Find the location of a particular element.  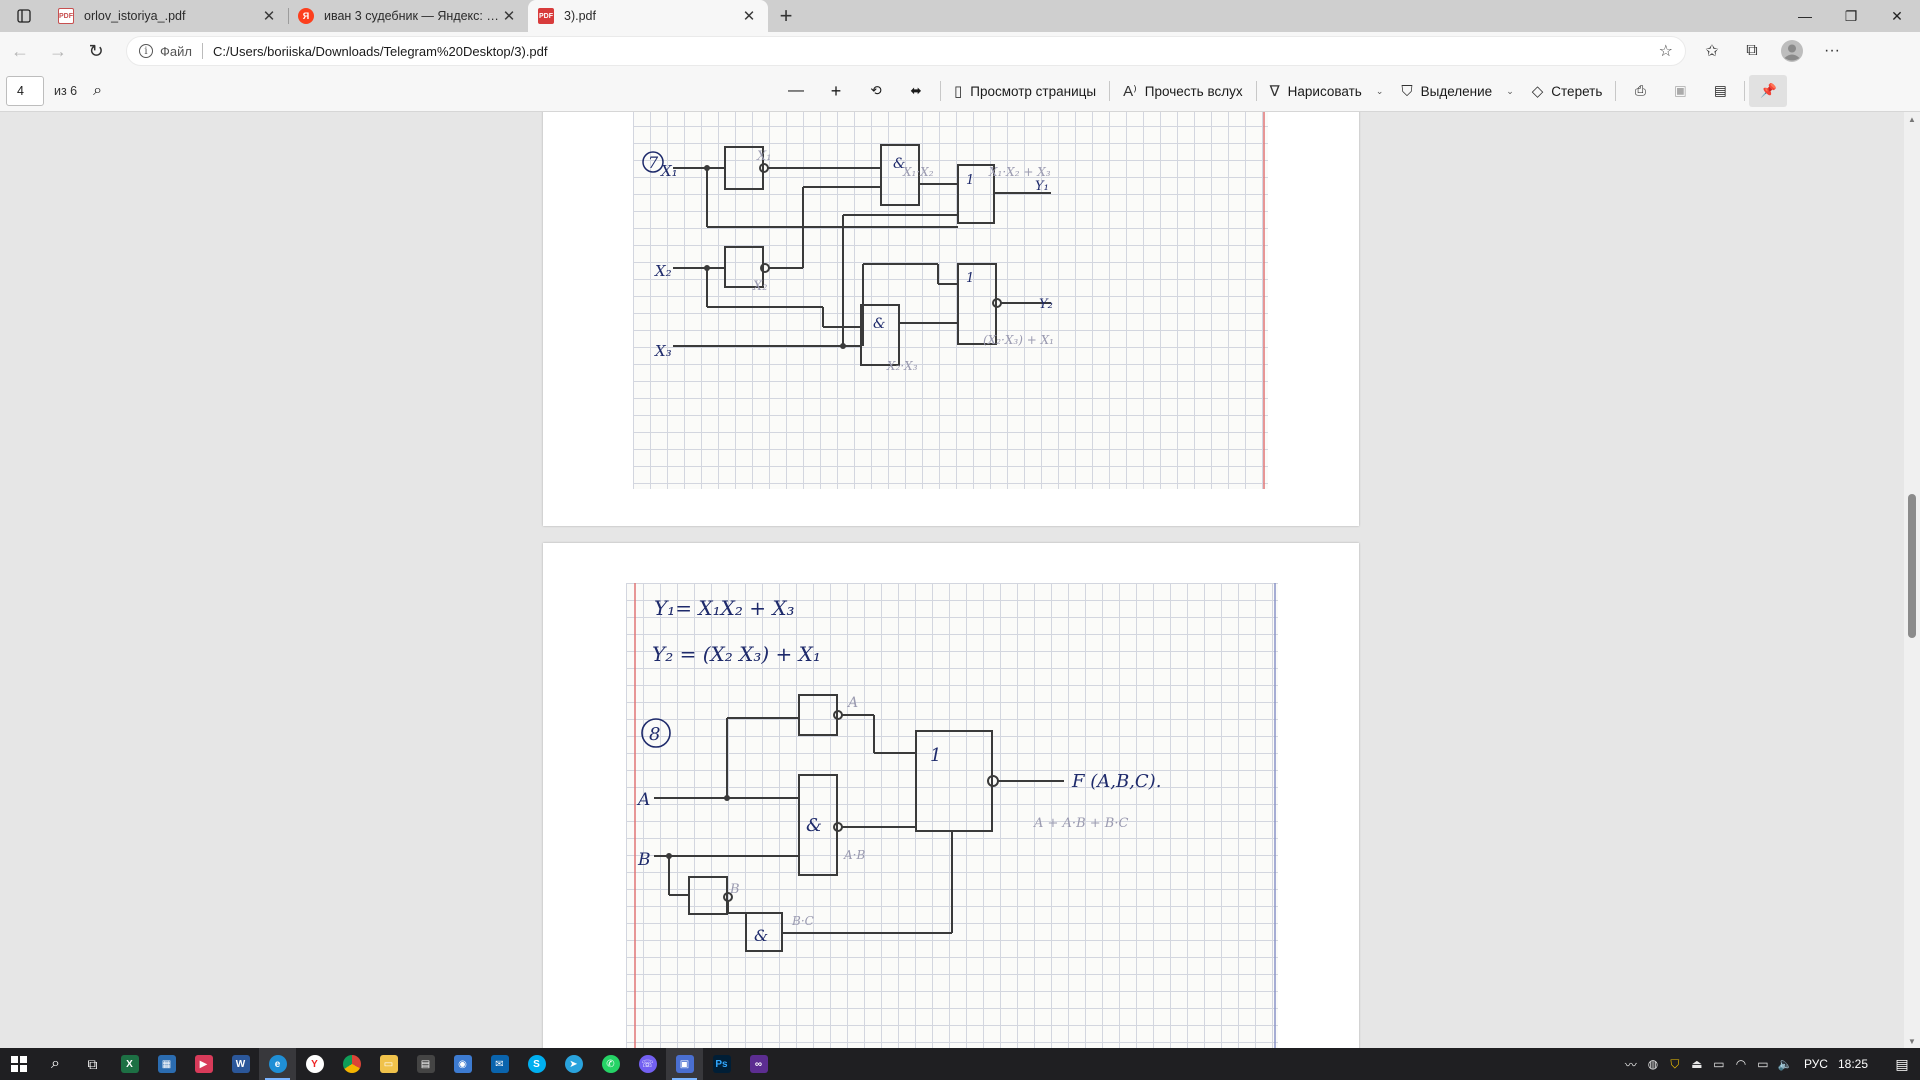

camera-icon: ◉ is located at coordinates (462, 1064).